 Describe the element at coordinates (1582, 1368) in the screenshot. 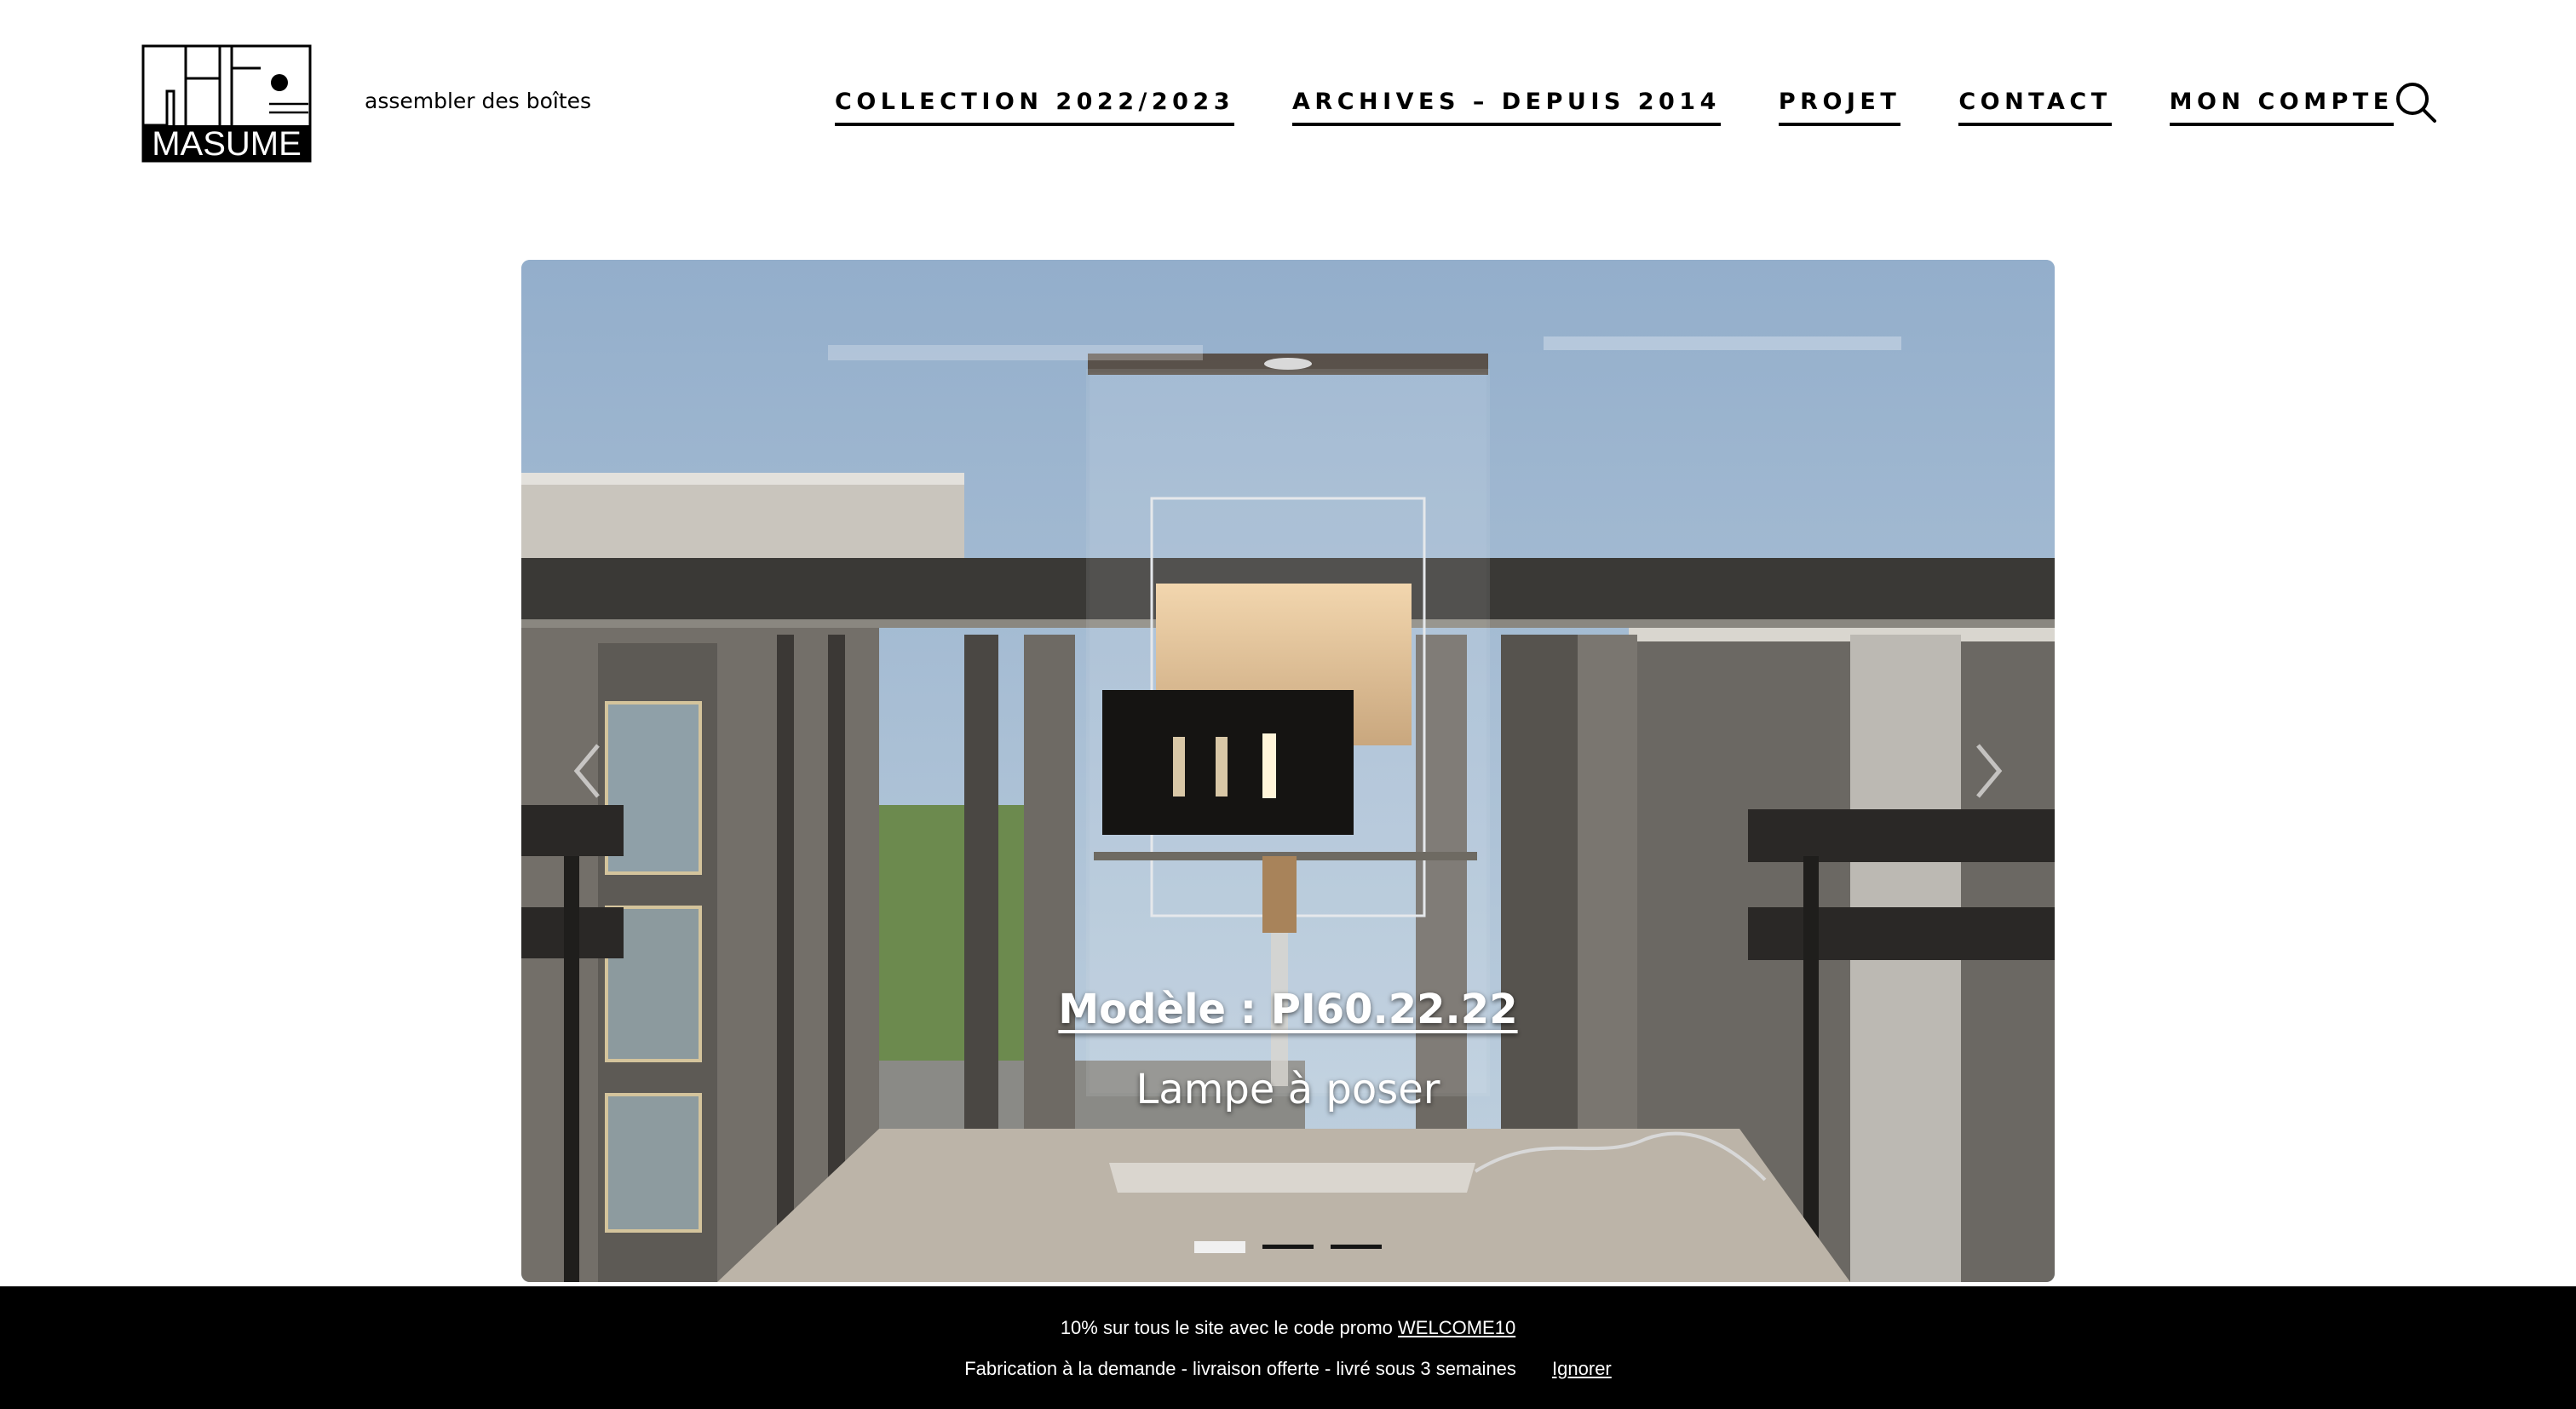

I see `dismiss-banner-link: Ignorer` at that location.